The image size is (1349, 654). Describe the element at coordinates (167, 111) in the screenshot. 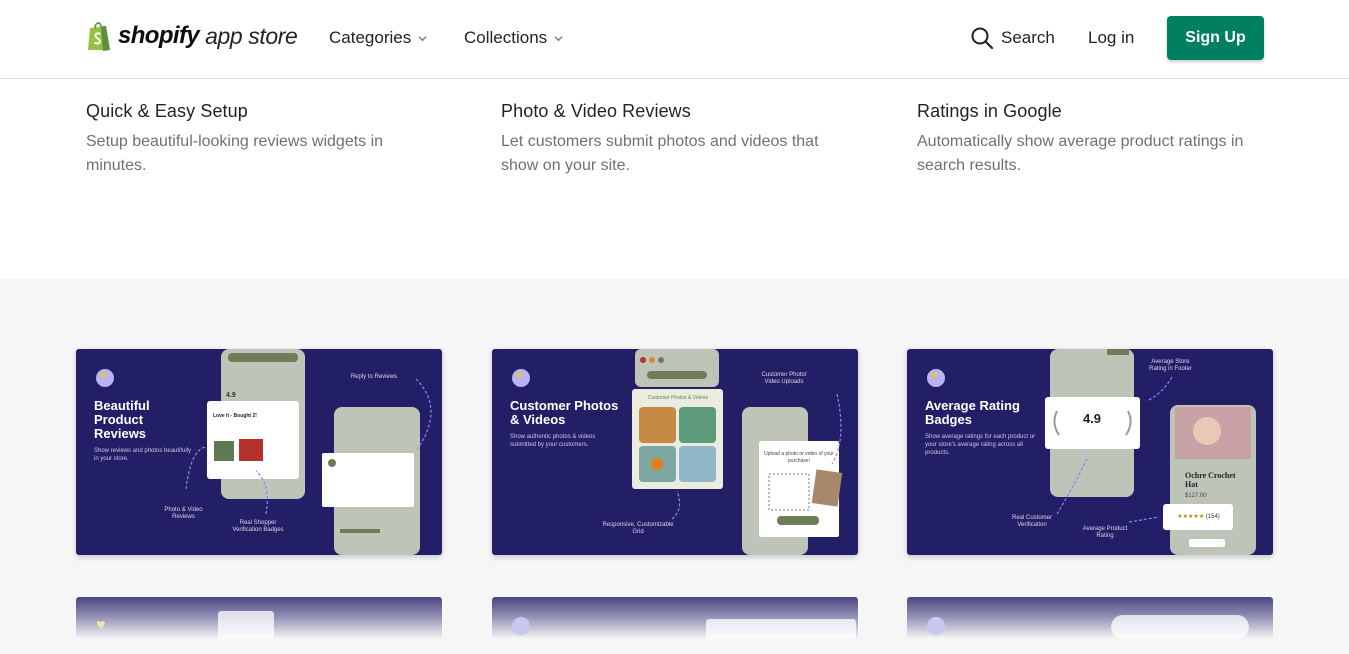

I see `feature-title: Quick & Easy Setup` at that location.